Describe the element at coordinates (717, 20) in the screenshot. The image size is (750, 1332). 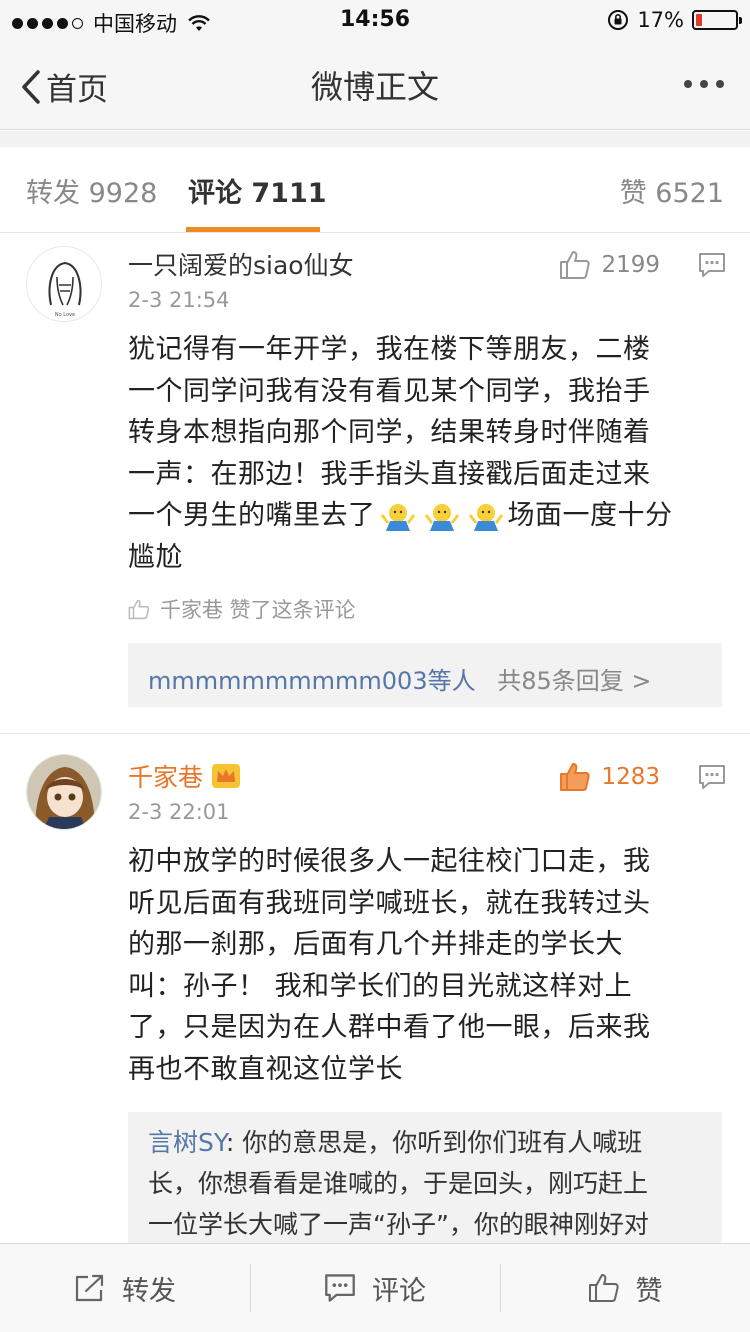
I see `battery-icon` at that location.